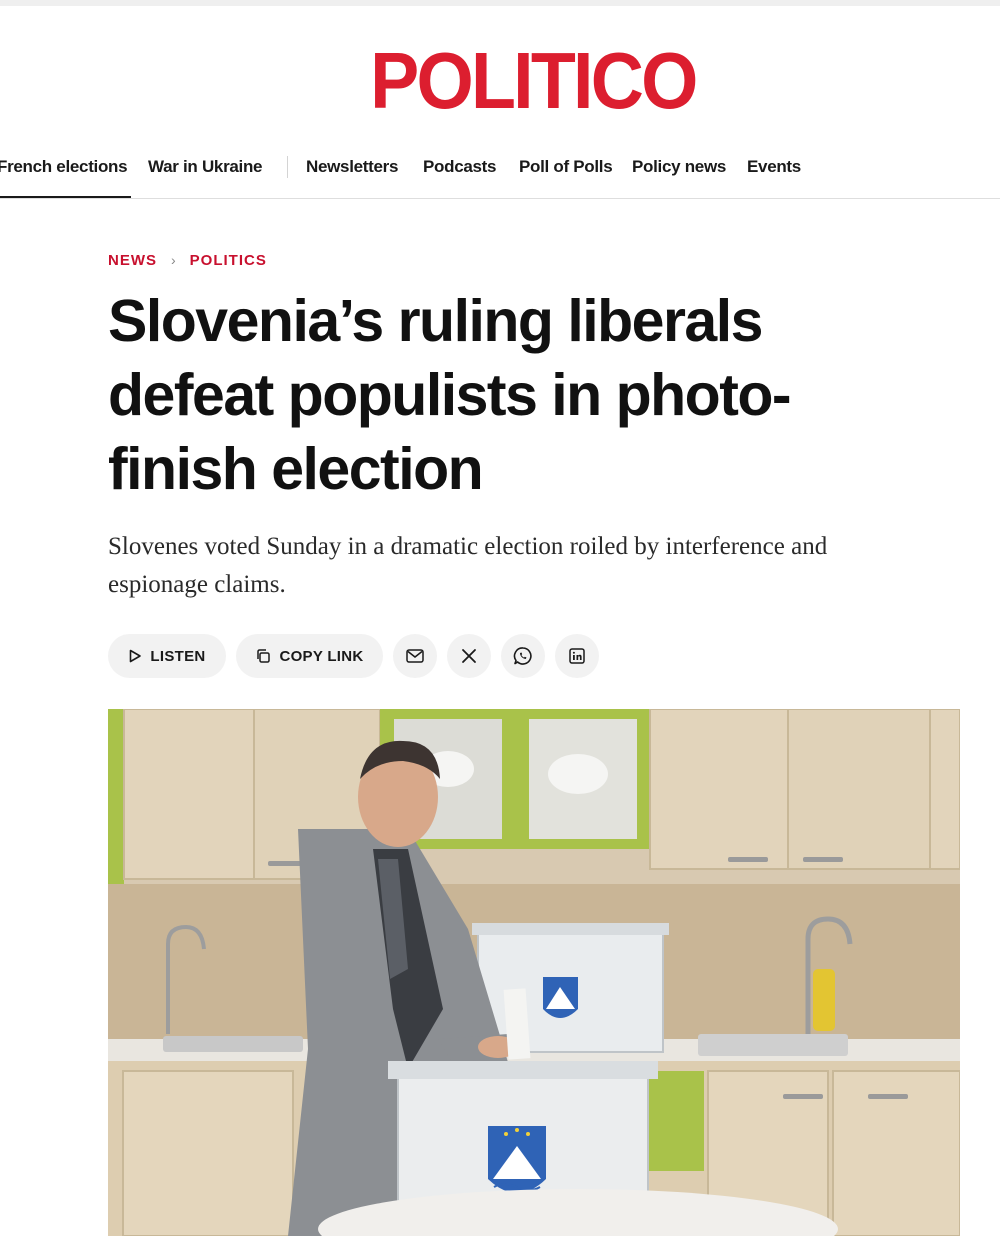 Image resolution: width=1000 pixels, height=1236 pixels. What do you see at coordinates (263, 656) in the screenshot?
I see `copy-icon` at bounding box center [263, 656].